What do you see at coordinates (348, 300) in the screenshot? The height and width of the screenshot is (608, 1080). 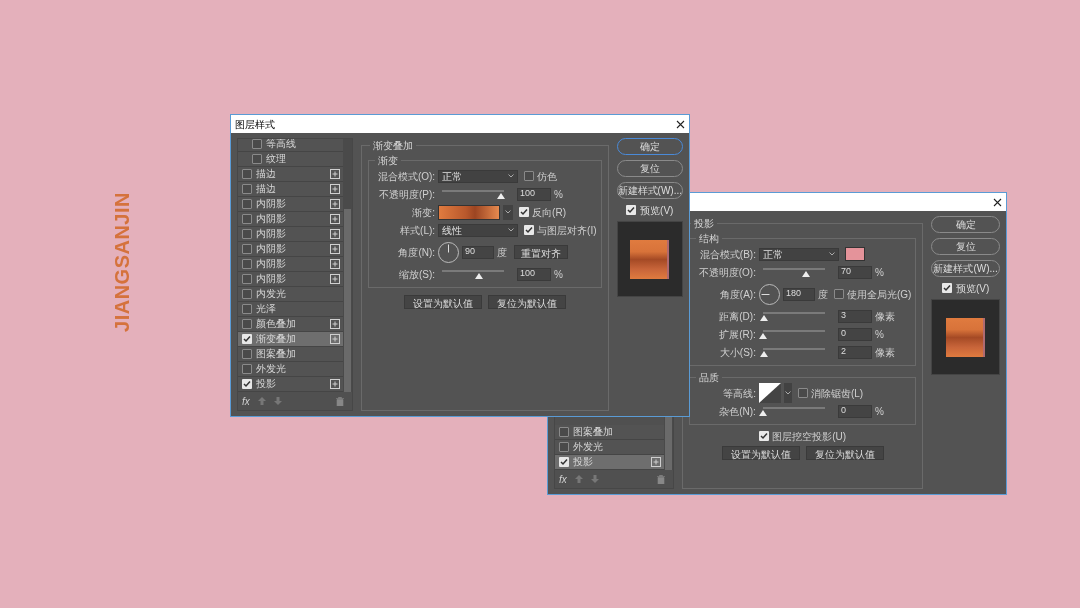 I see `scrollbar-thumb` at bounding box center [348, 300].